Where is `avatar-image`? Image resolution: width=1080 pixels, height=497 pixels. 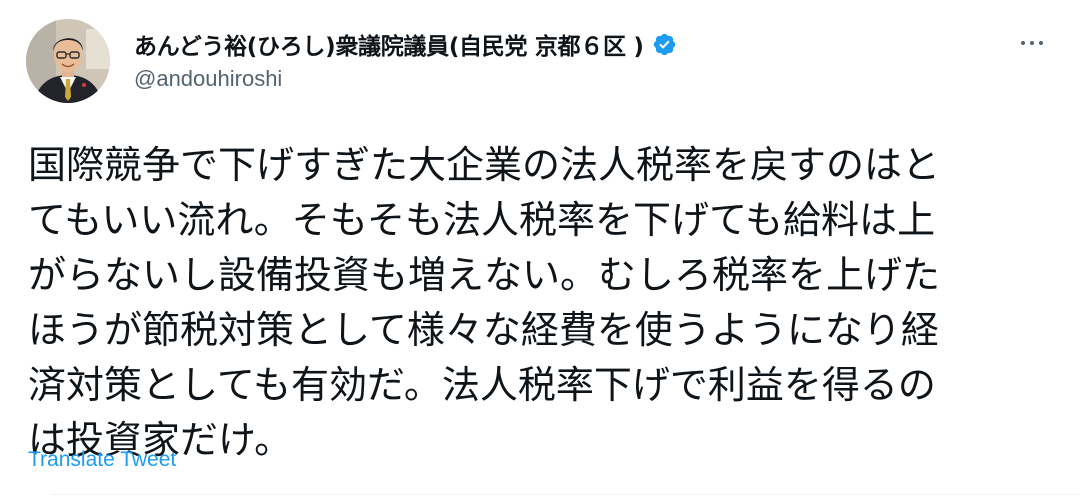
avatar-image is located at coordinates (68, 61).